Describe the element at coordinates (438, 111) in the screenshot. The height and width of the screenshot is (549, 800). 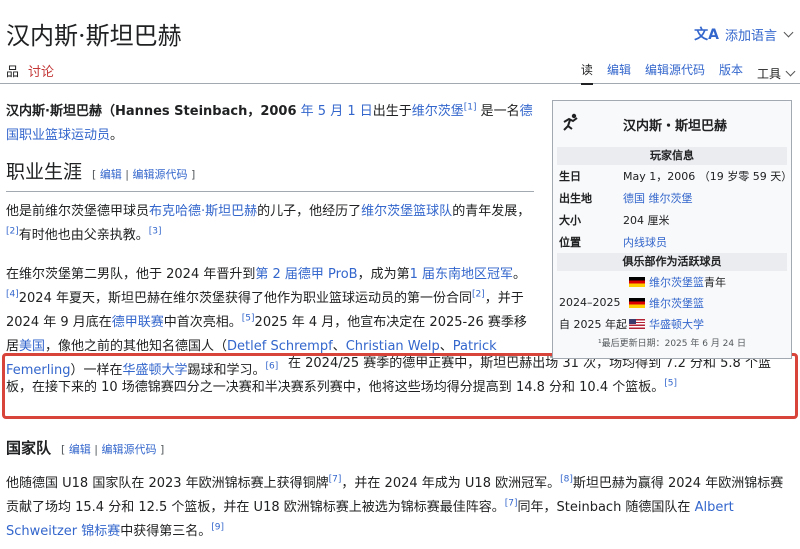
I see `birthplace-link: 维尔茨堡` at that location.